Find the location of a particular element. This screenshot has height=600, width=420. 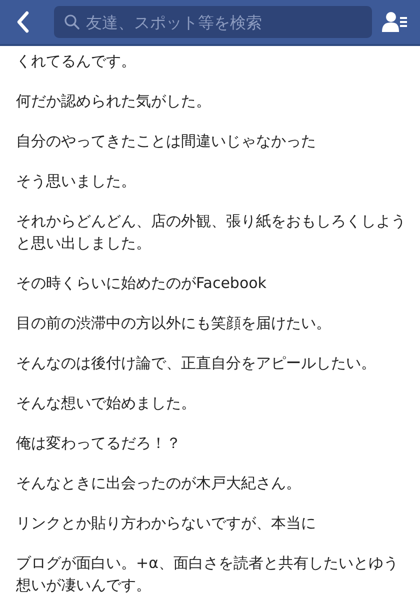

paragraph: リンクとか貼り方わからないですが、本当に is located at coordinates (166, 523).